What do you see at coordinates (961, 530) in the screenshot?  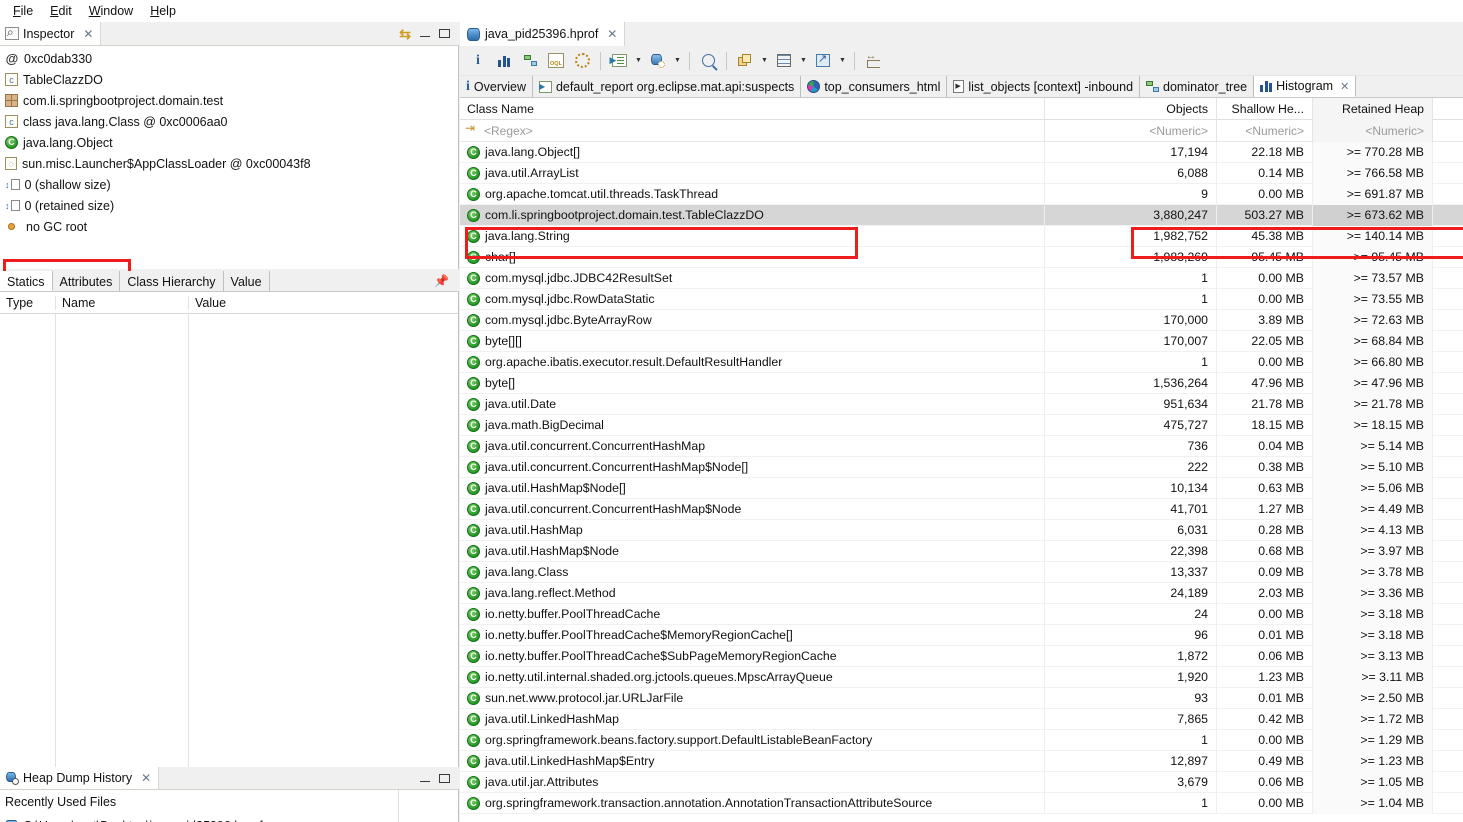 I see `table-row: java.util.HashMap 6,0310.28 MB>= 4.13 MB` at bounding box center [961, 530].